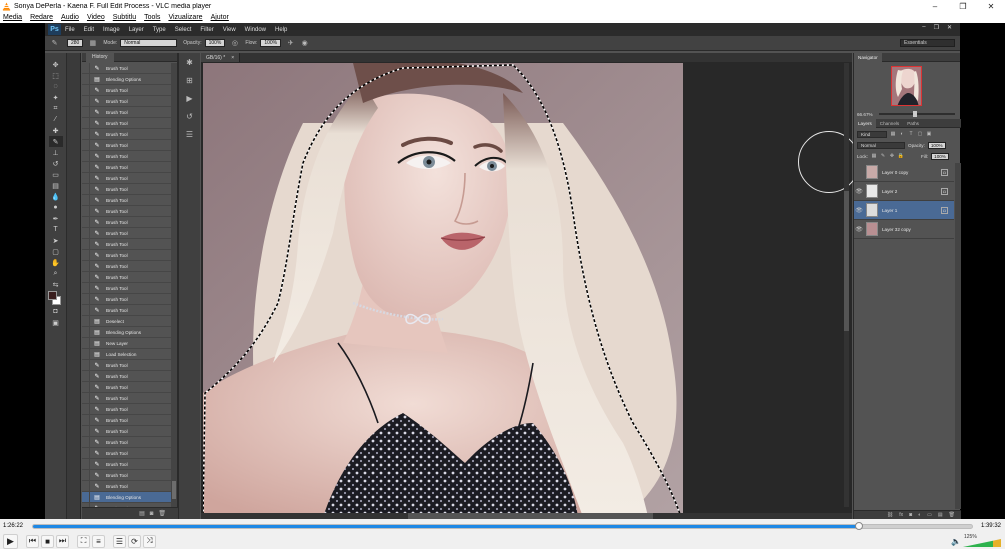 The height and width of the screenshot is (549, 1005). I want to click on equalizer-icon: ≡, so click(98, 541).